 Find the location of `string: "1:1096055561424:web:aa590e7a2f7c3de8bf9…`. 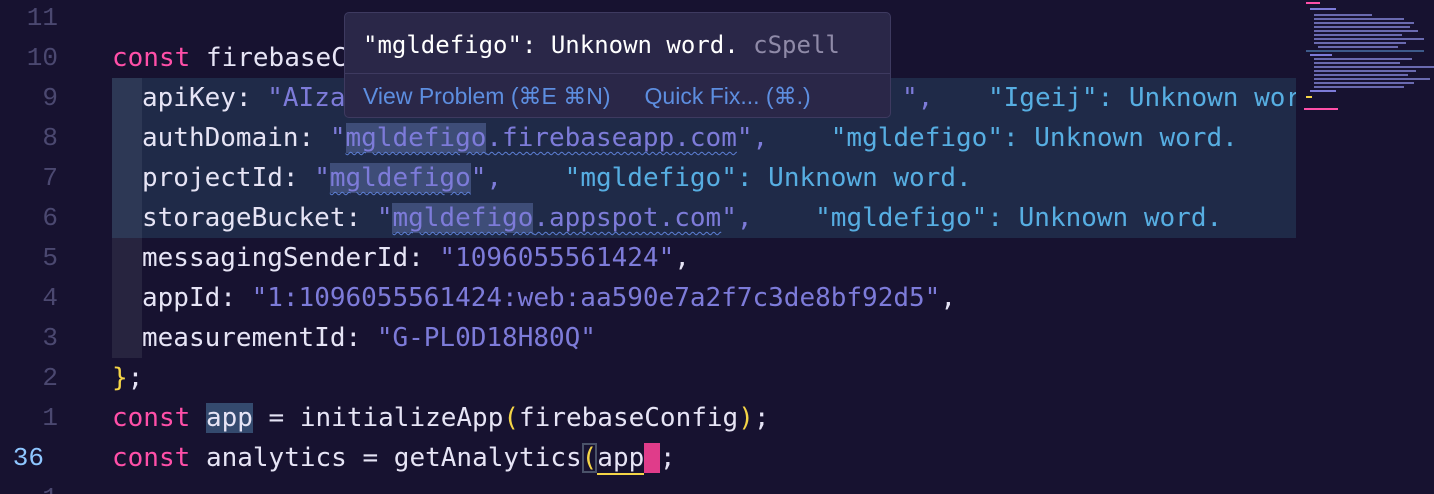

string: "1:1096055561424:web:aa590e7a2f7c3de8bf9… is located at coordinates (596, 298).